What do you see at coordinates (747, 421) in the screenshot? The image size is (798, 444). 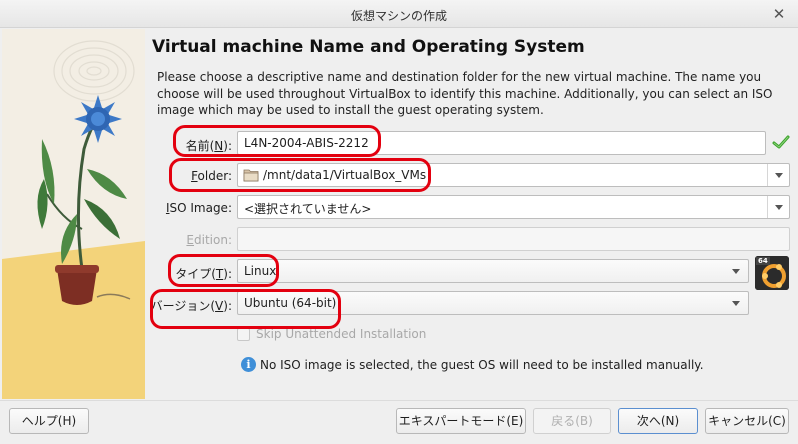 I see `cancel-button: キャンセル(C)` at bounding box center [747, 421].